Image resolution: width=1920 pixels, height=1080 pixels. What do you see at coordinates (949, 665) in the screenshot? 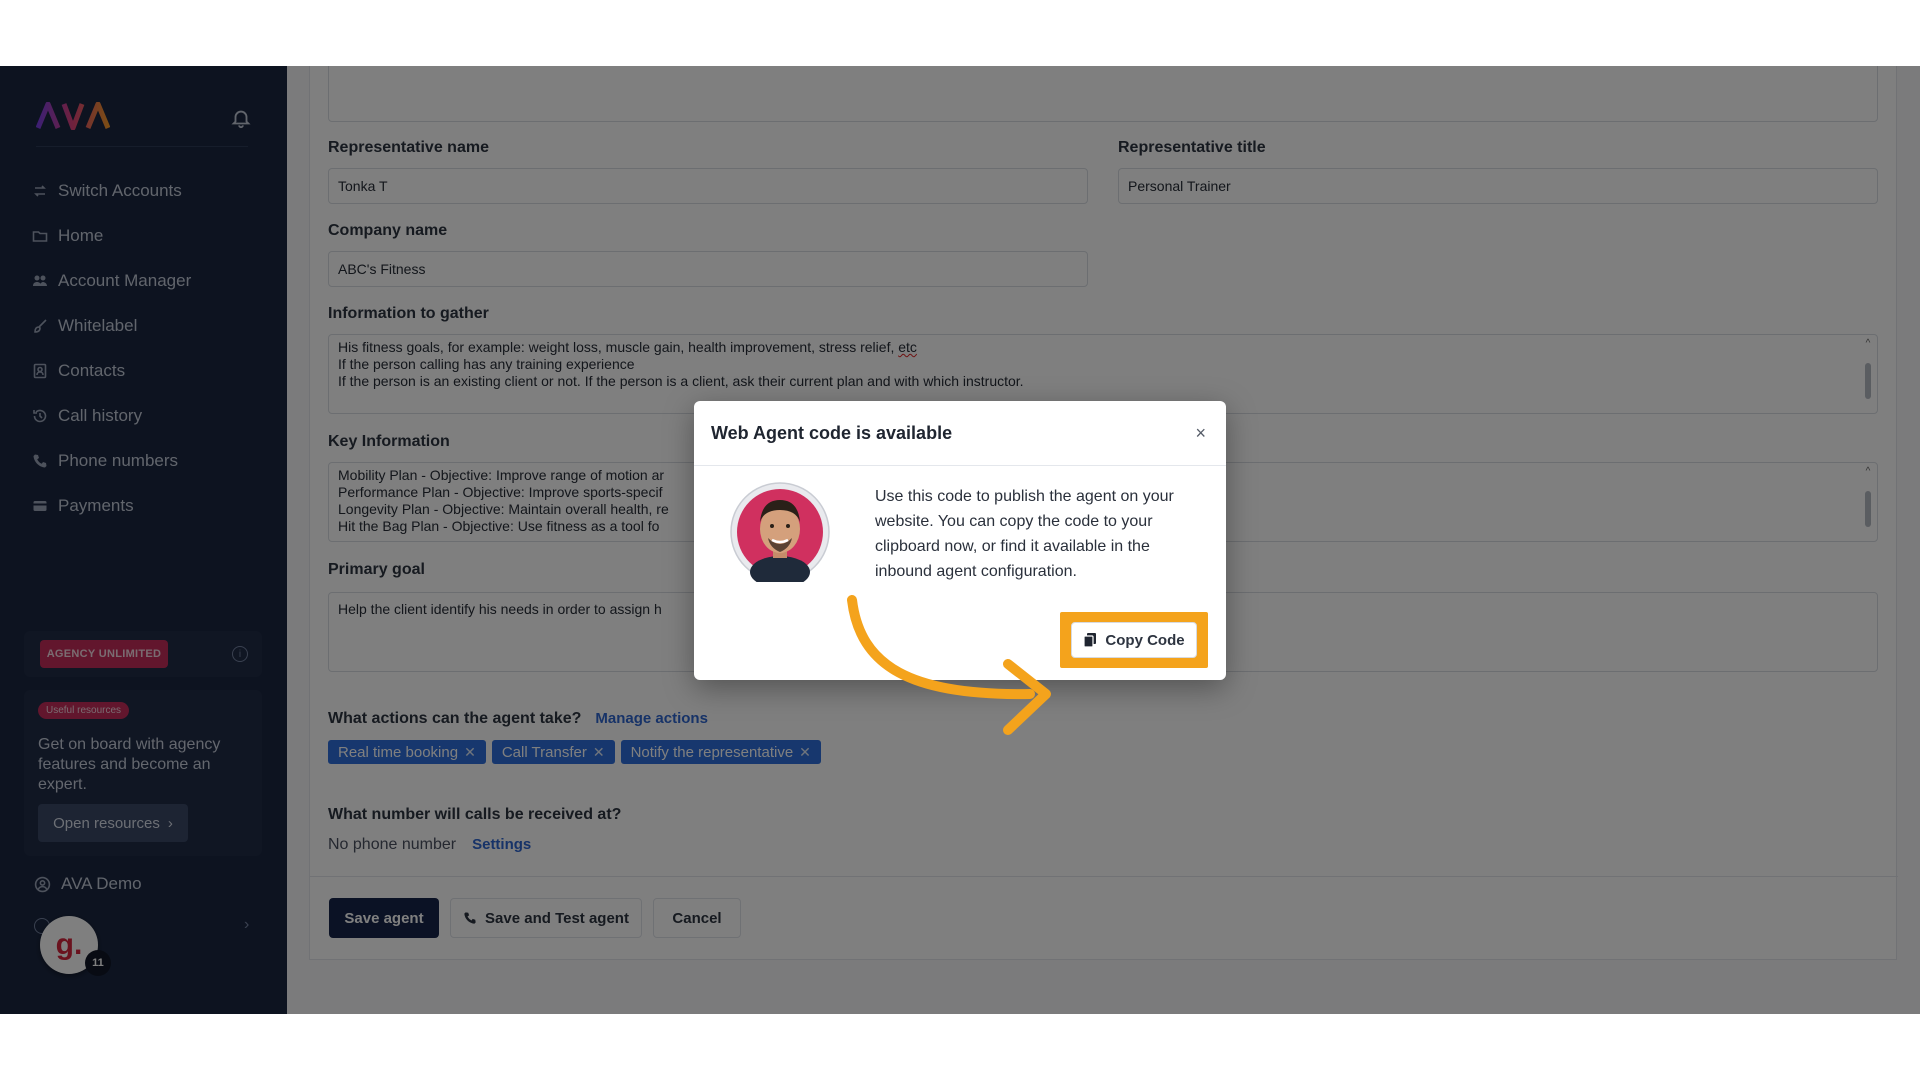
I see `tutorial-arrow` at bounding box center [949, 665].